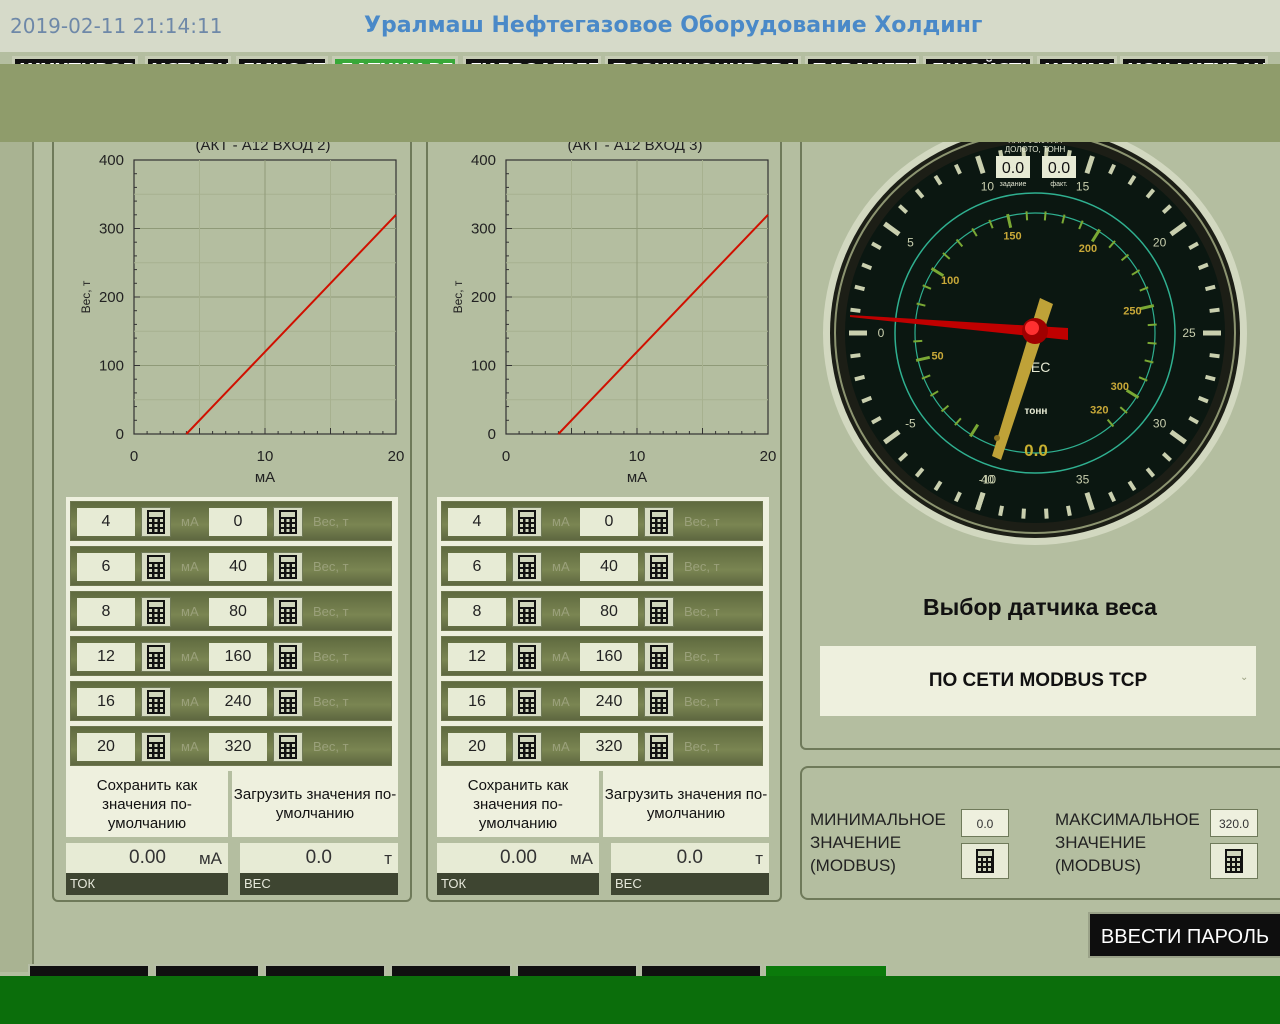 The image size is (1280, 1024). What do you see at coordinates (1160, 424) in the screenshot?
I see `outer-scale-label: 30` at bounding box center [1160, 424].